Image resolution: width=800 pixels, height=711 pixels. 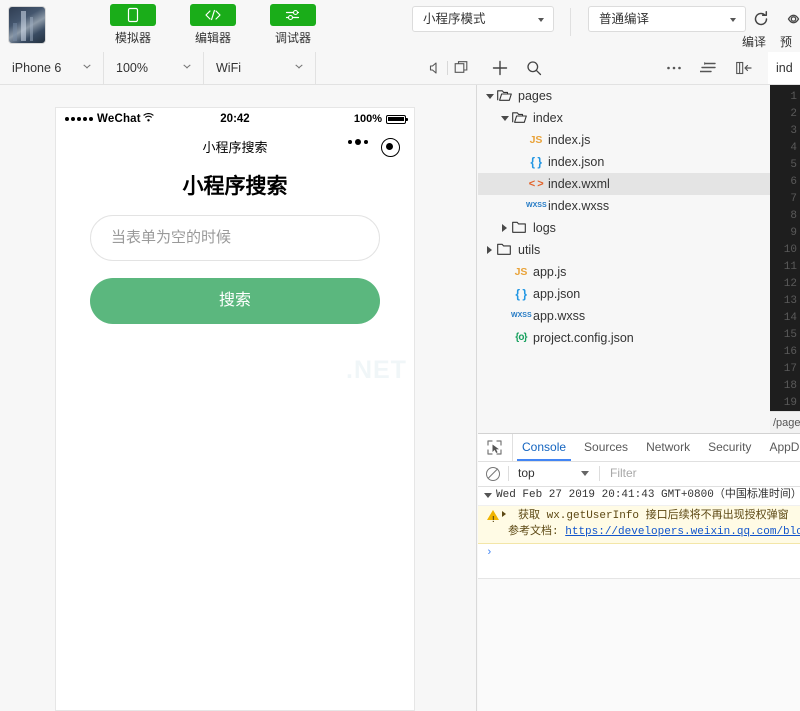 I want to click on file-tree-item: JS index.js, so click(x=624, y=140).